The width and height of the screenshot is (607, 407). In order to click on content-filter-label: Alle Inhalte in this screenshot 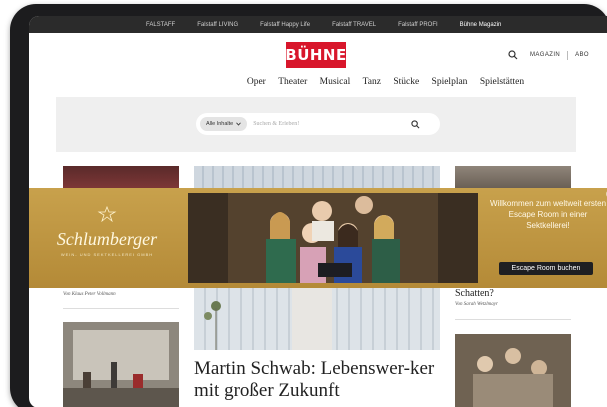, I will do `click(220, 124)`.